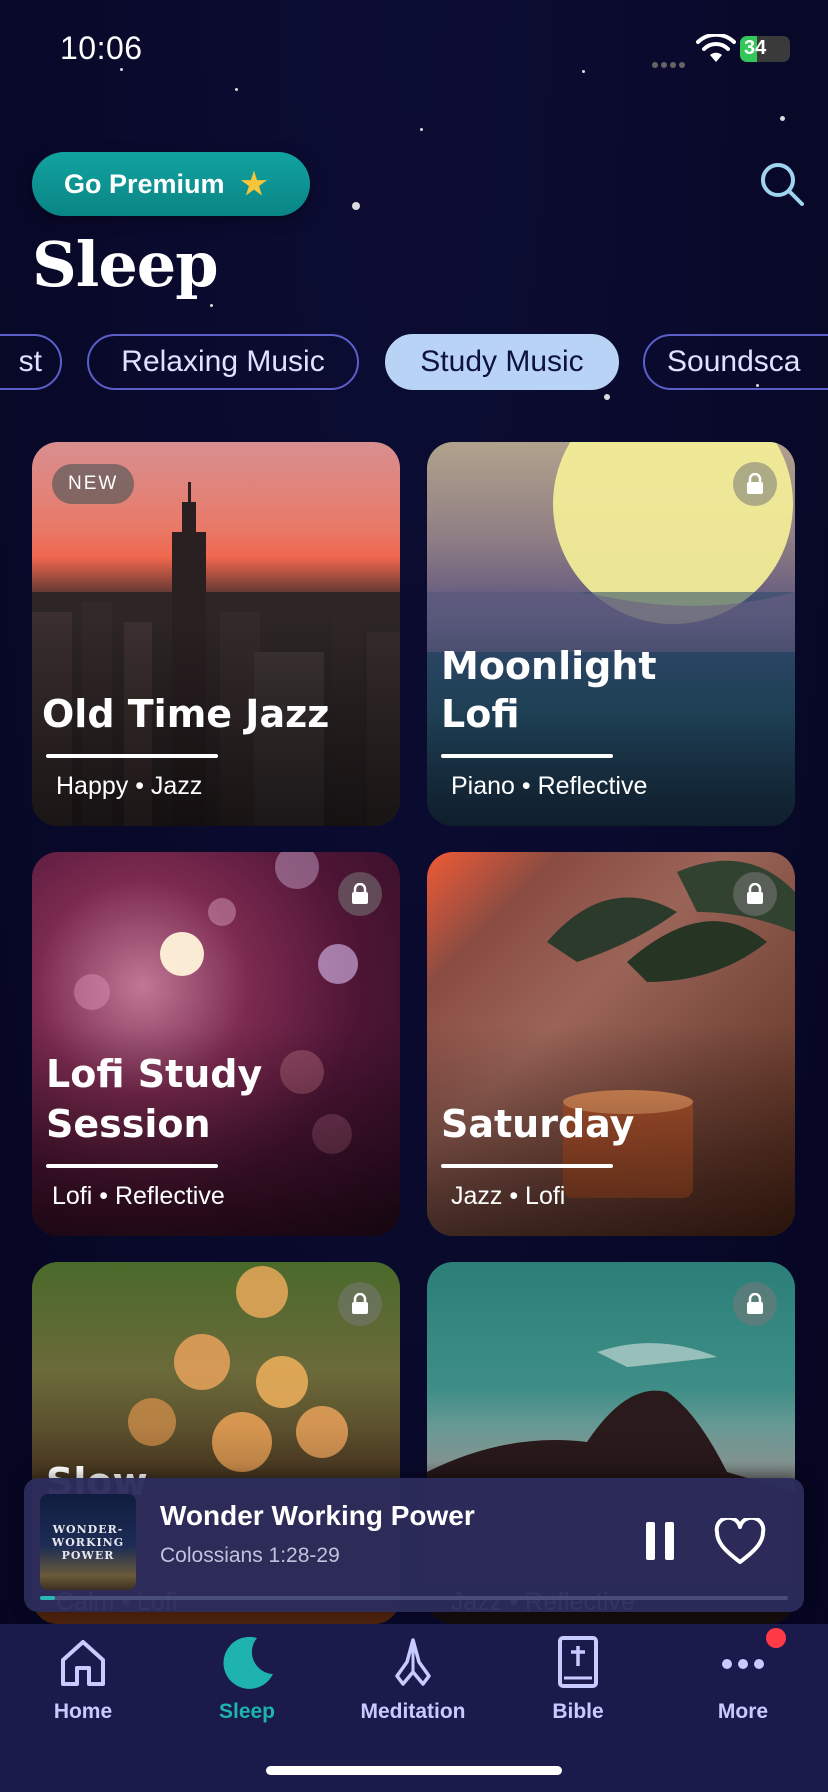 The width and height of the screenshot is (828, 1792). What do you see at coordinates (154, 1074) in the screenshot?
I see `card-title-line1: Lofi Study` at bounding box center [154, 1074].